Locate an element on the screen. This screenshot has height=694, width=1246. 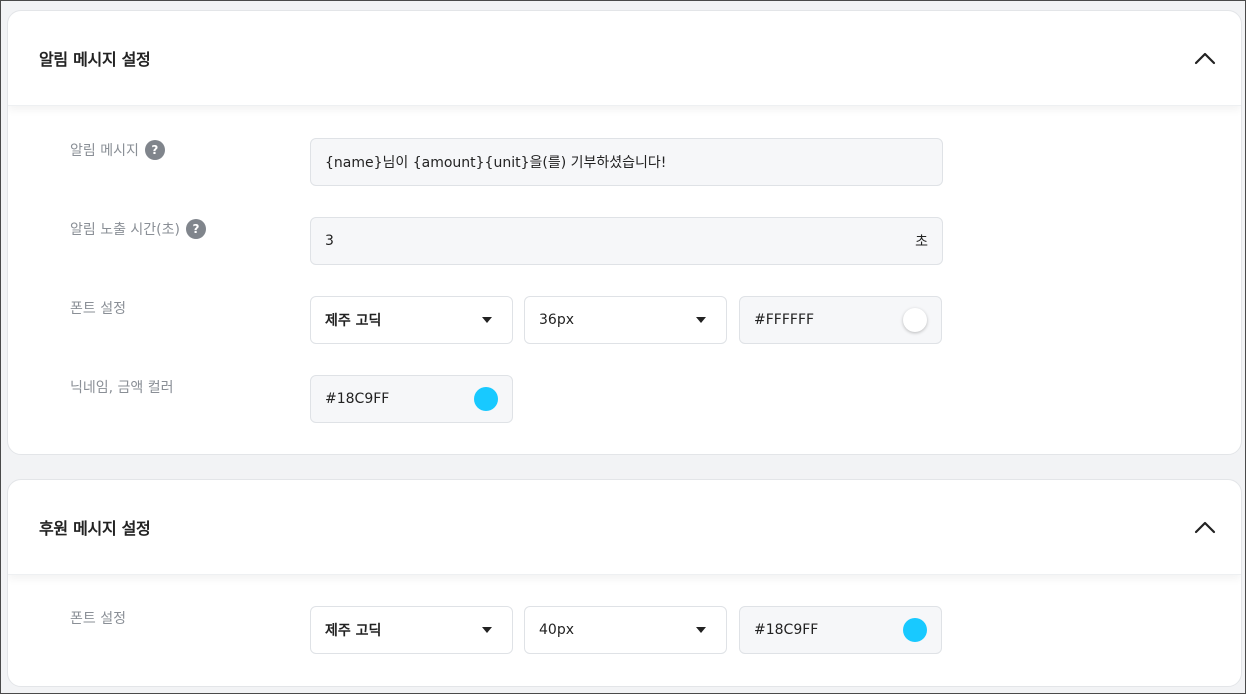
donation-font-label: 폰트 설정 is located at coordinates (98, 618).